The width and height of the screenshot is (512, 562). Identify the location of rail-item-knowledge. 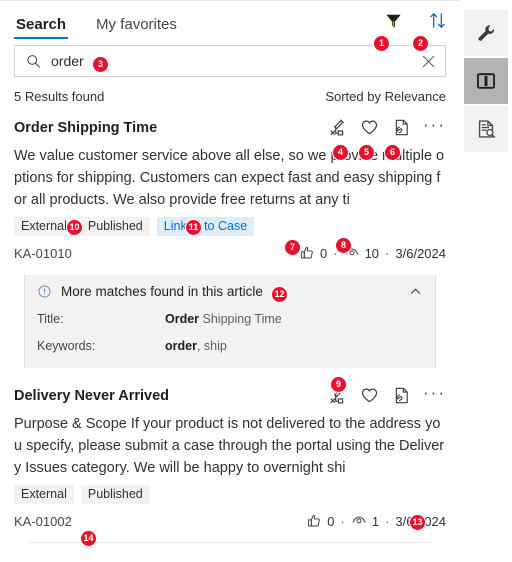
(486, 81).